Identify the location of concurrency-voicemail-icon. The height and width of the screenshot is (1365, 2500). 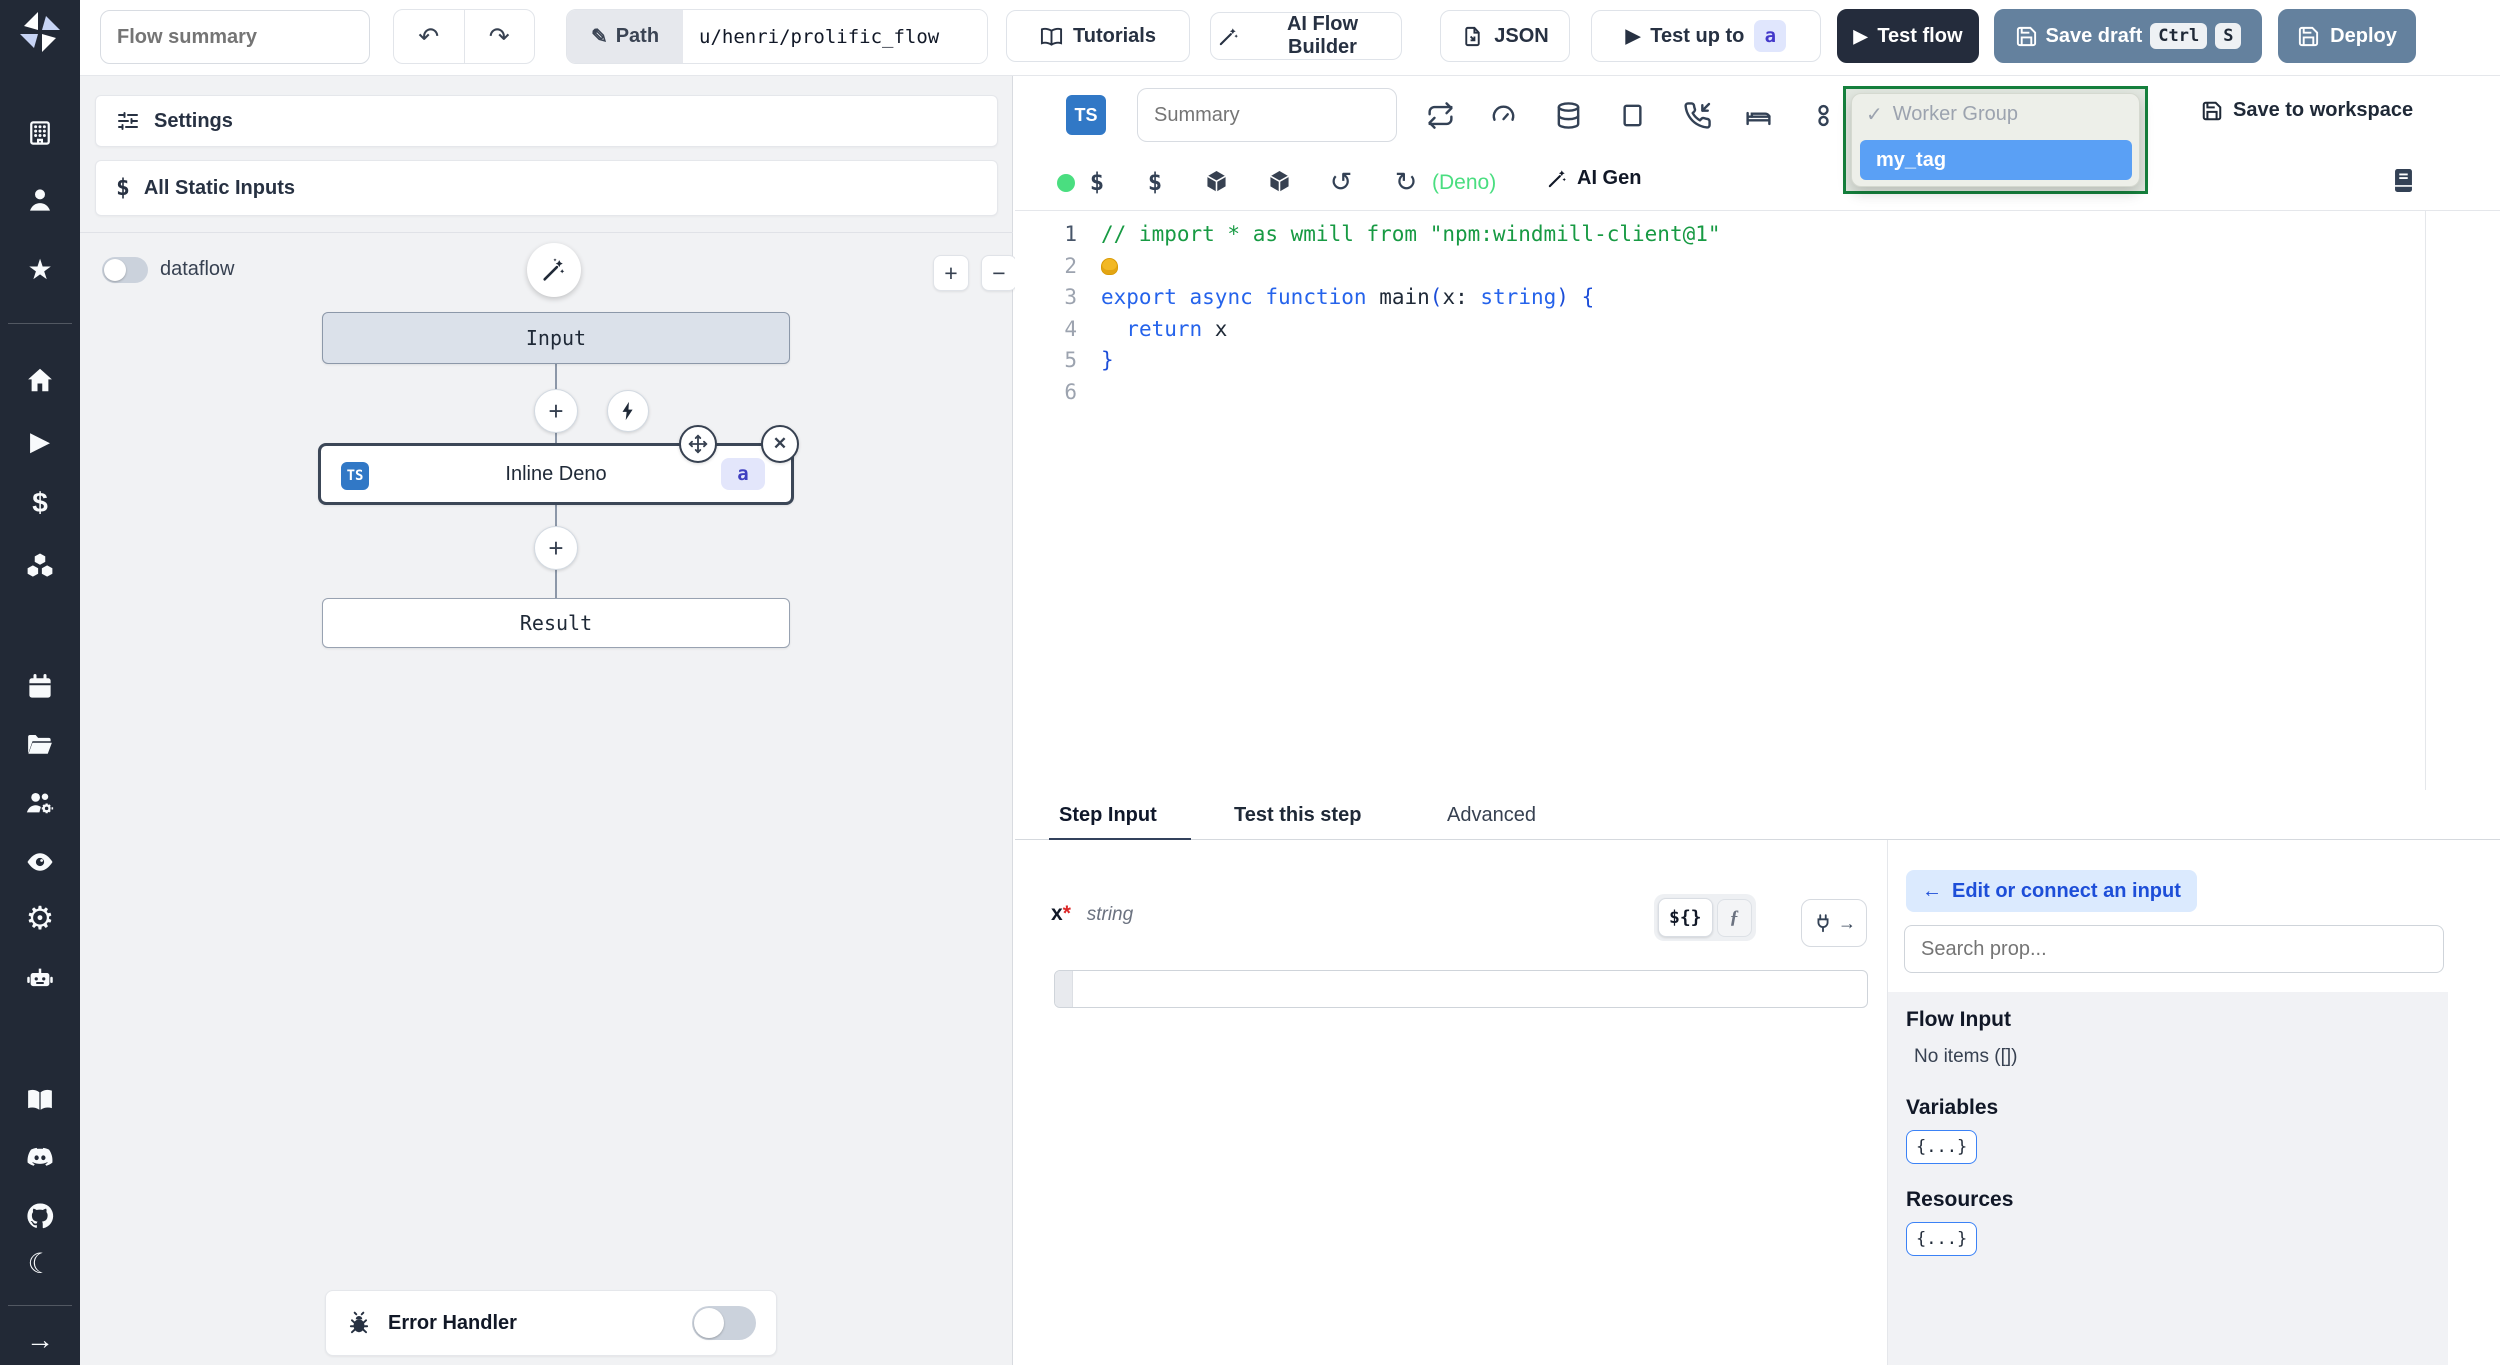
(1823, 115).